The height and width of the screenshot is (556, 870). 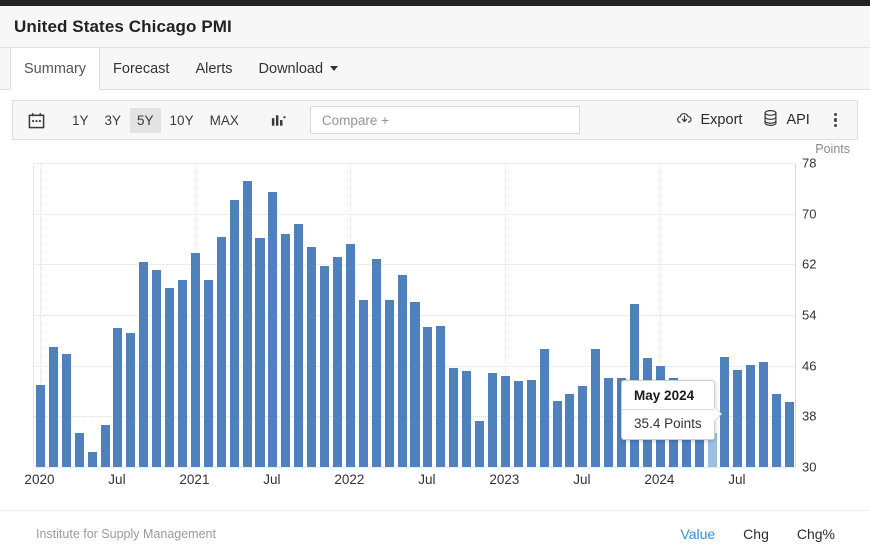 I want to click on y-axis-tick-label: 70, so click(x=809, y=214).